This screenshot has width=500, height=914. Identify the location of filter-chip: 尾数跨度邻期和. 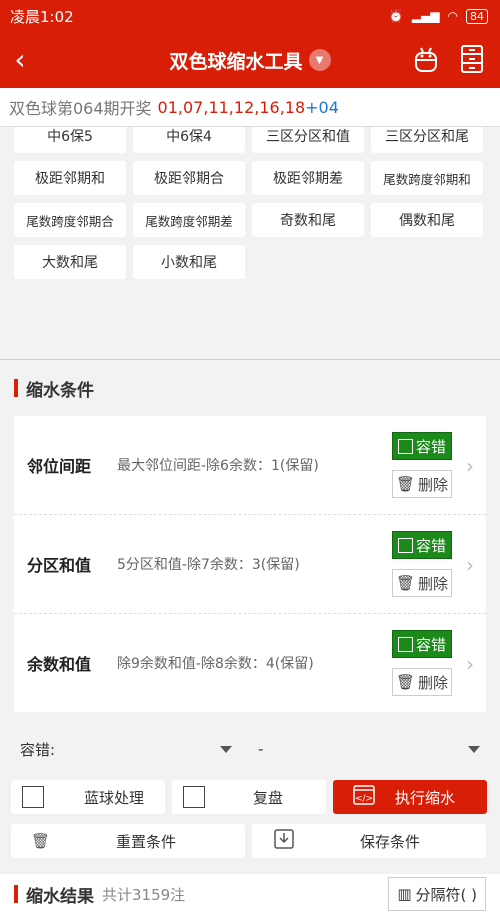
(427, 178).